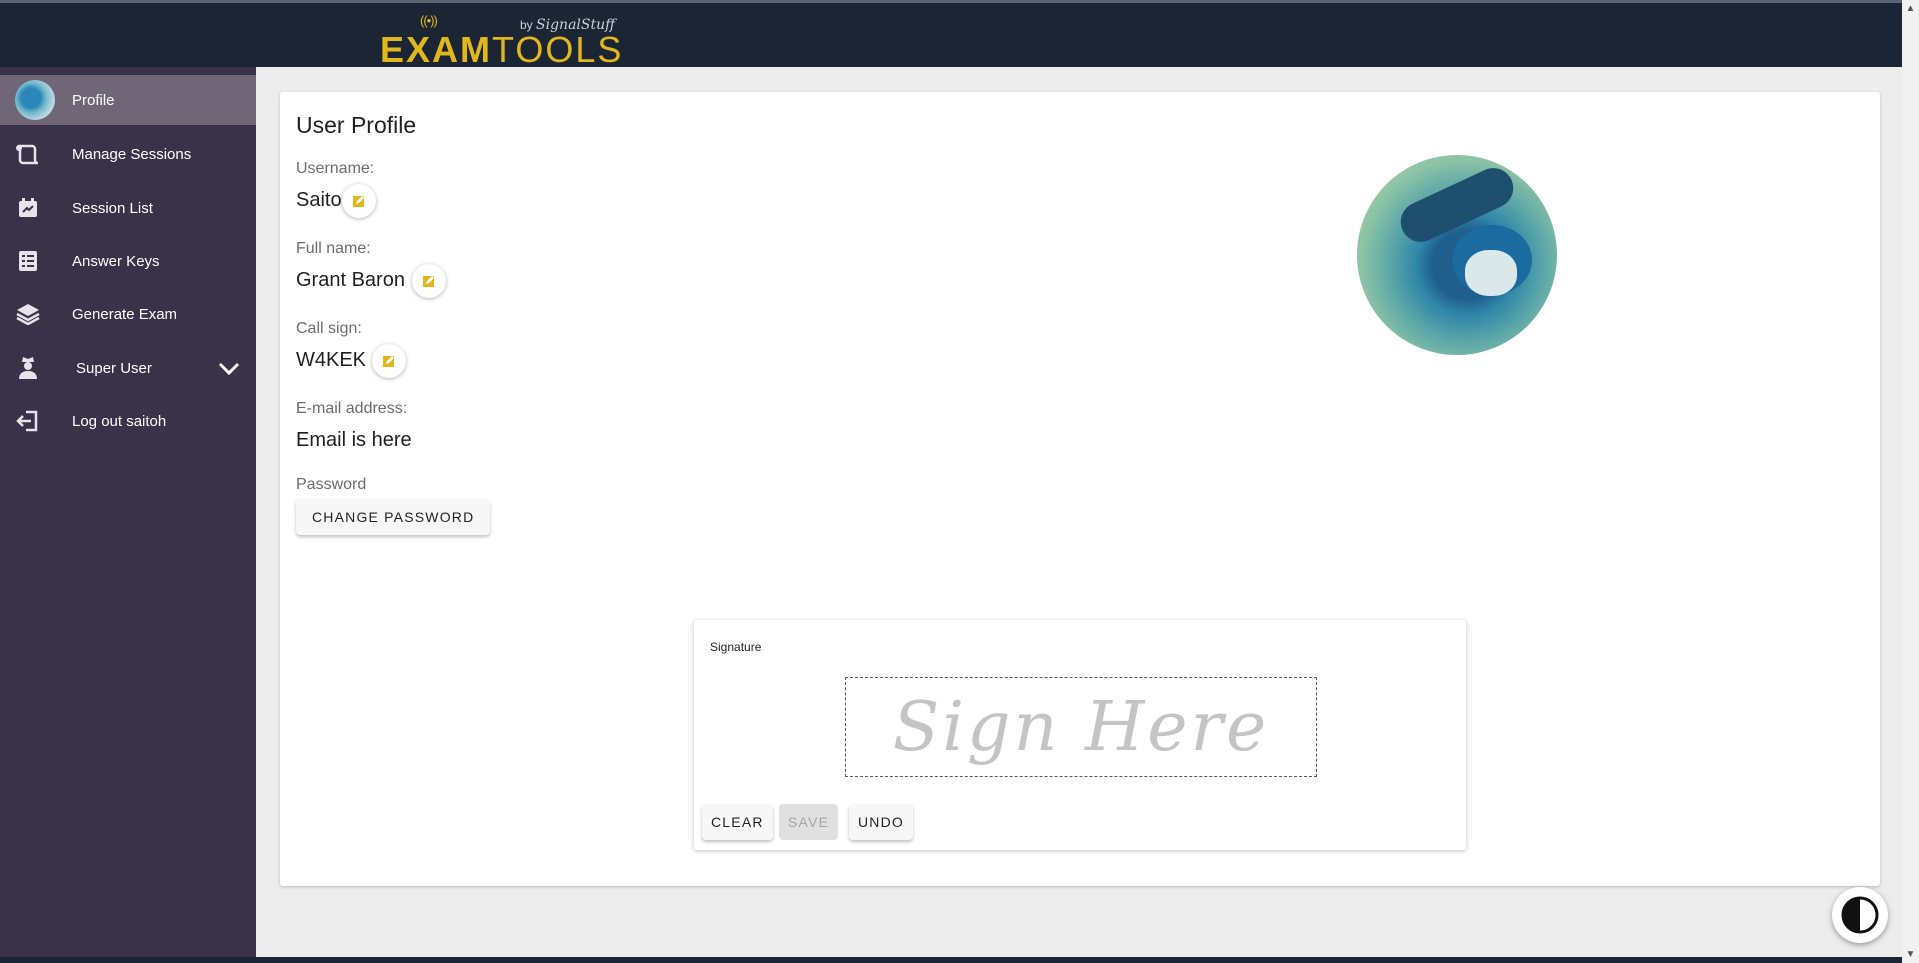 The image size is (1919, 963). I want to click on callsign-value: W4KEK, so click(331, 360).